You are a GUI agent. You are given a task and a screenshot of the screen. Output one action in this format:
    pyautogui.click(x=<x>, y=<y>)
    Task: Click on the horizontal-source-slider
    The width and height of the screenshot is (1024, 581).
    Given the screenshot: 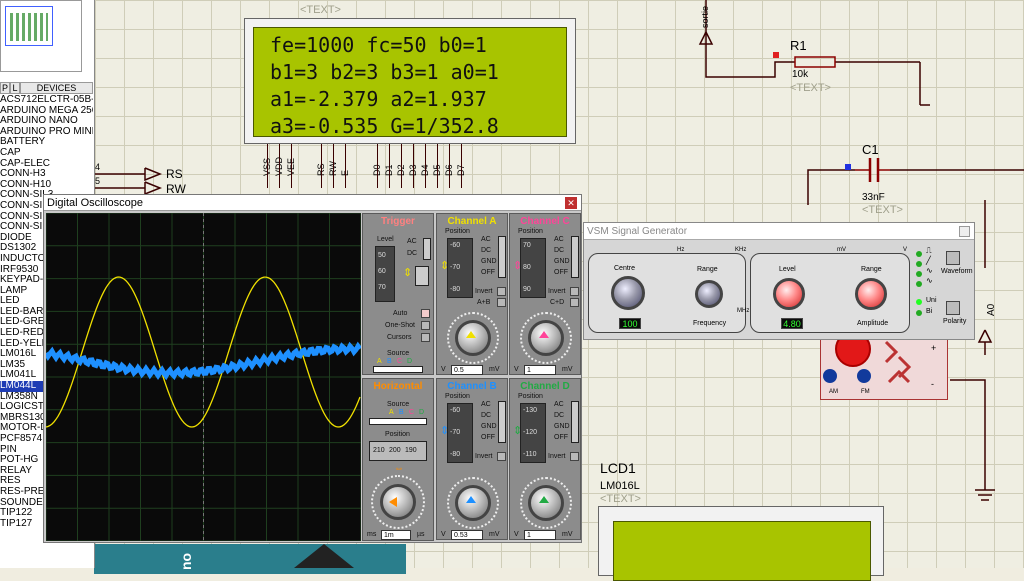 What is the action you would take?
    pyautogui.click(x=398, y=421)
    